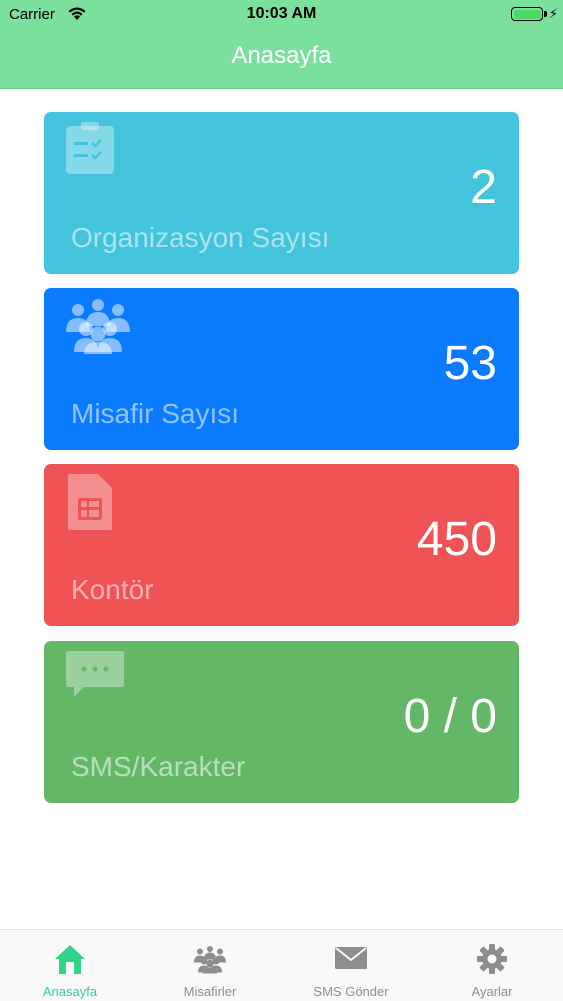  I want to click on credit-card: 450 Kontör, so click(281, 545).